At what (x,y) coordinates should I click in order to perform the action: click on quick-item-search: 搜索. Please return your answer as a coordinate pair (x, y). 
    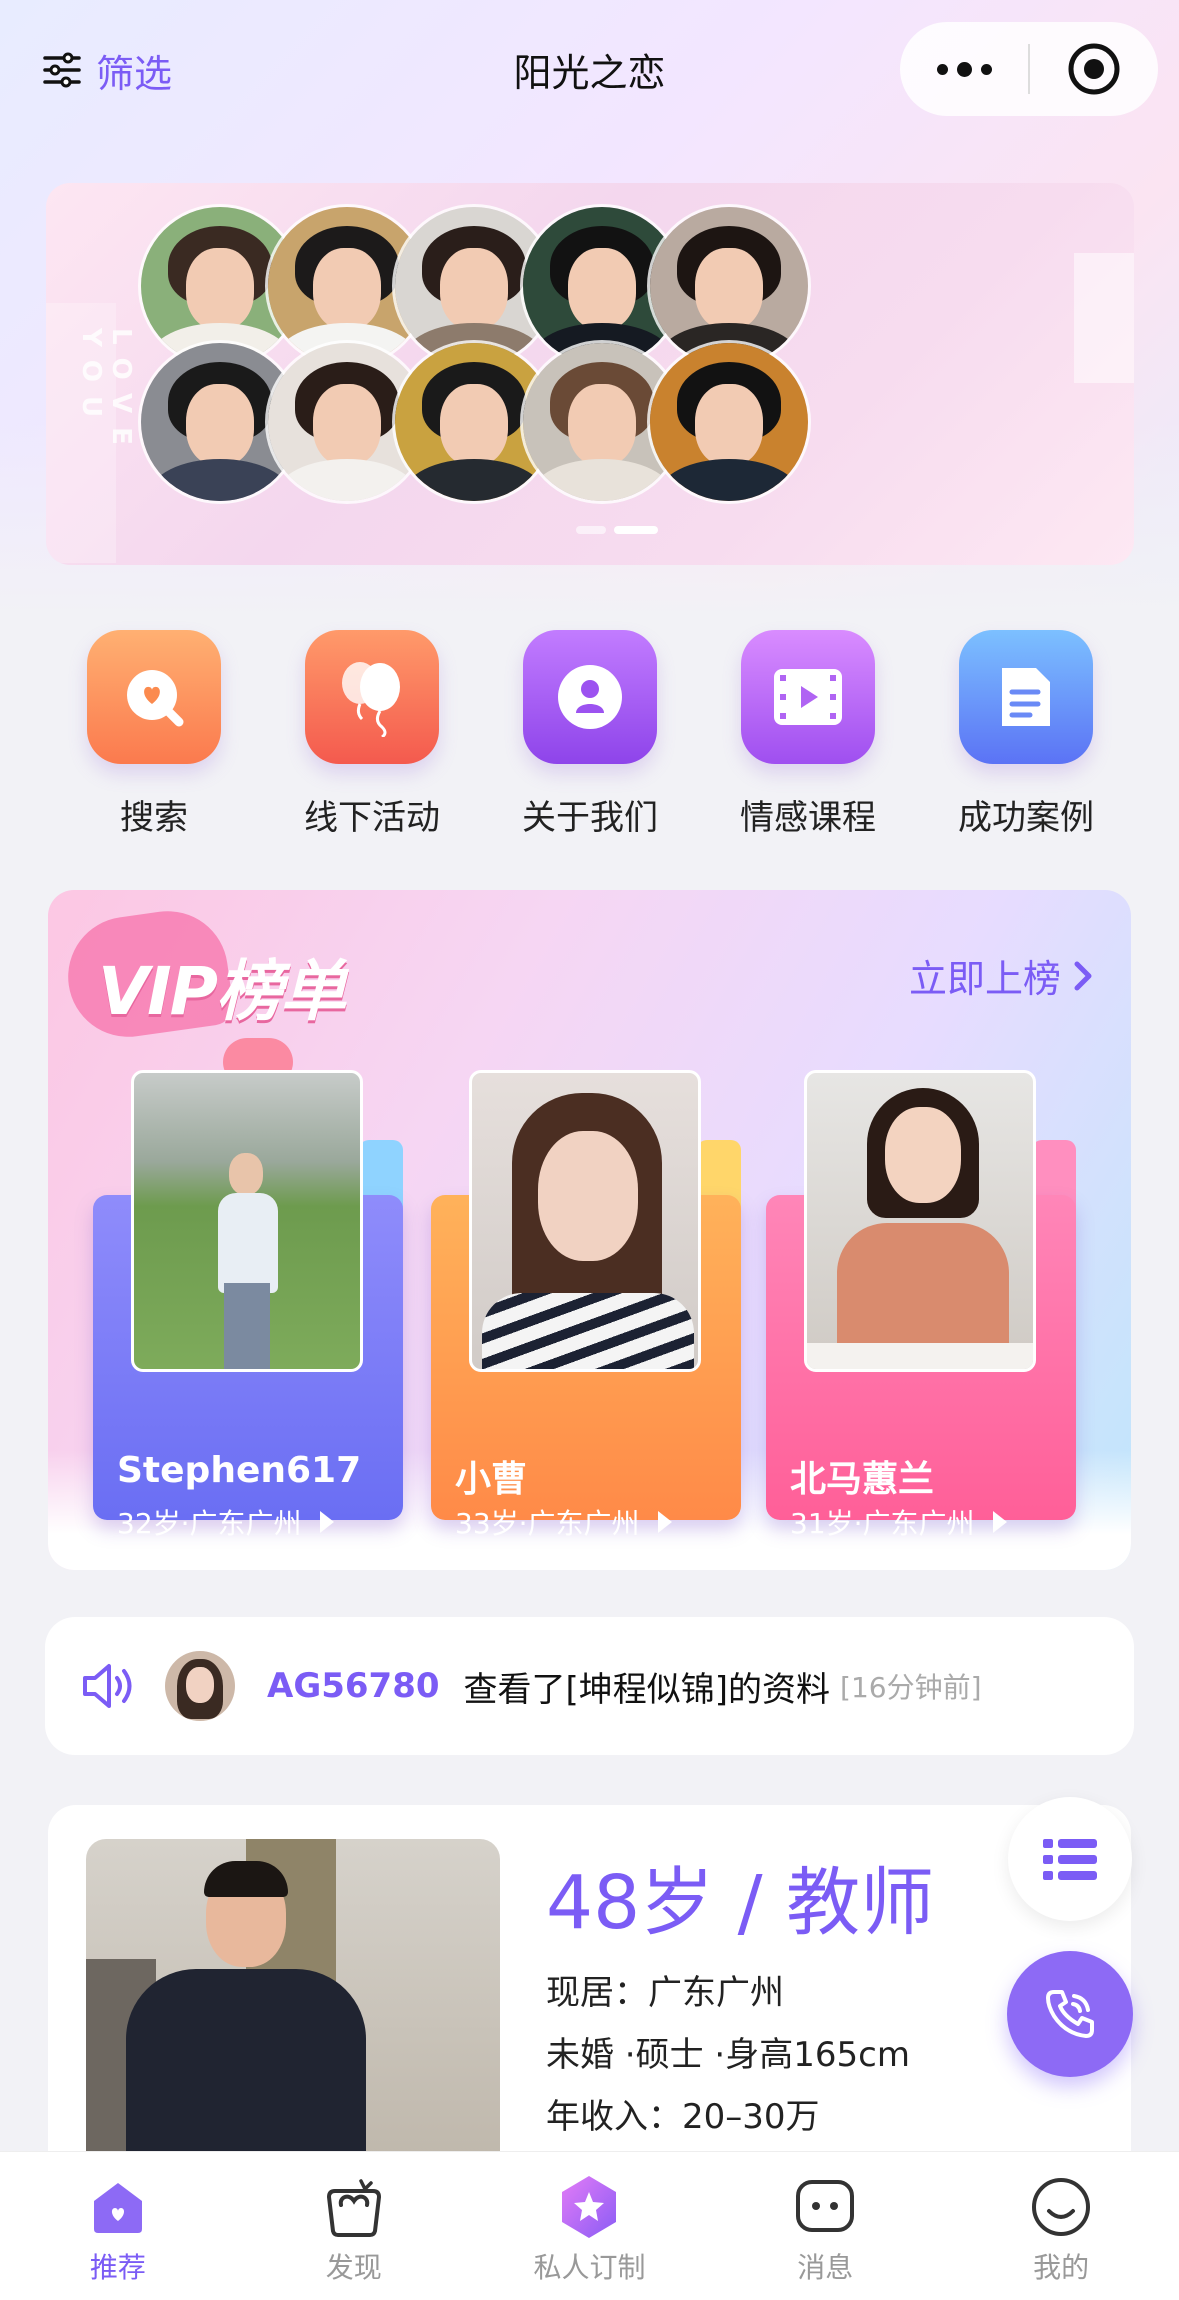
    Looking at the image, I should click on (154, 740).